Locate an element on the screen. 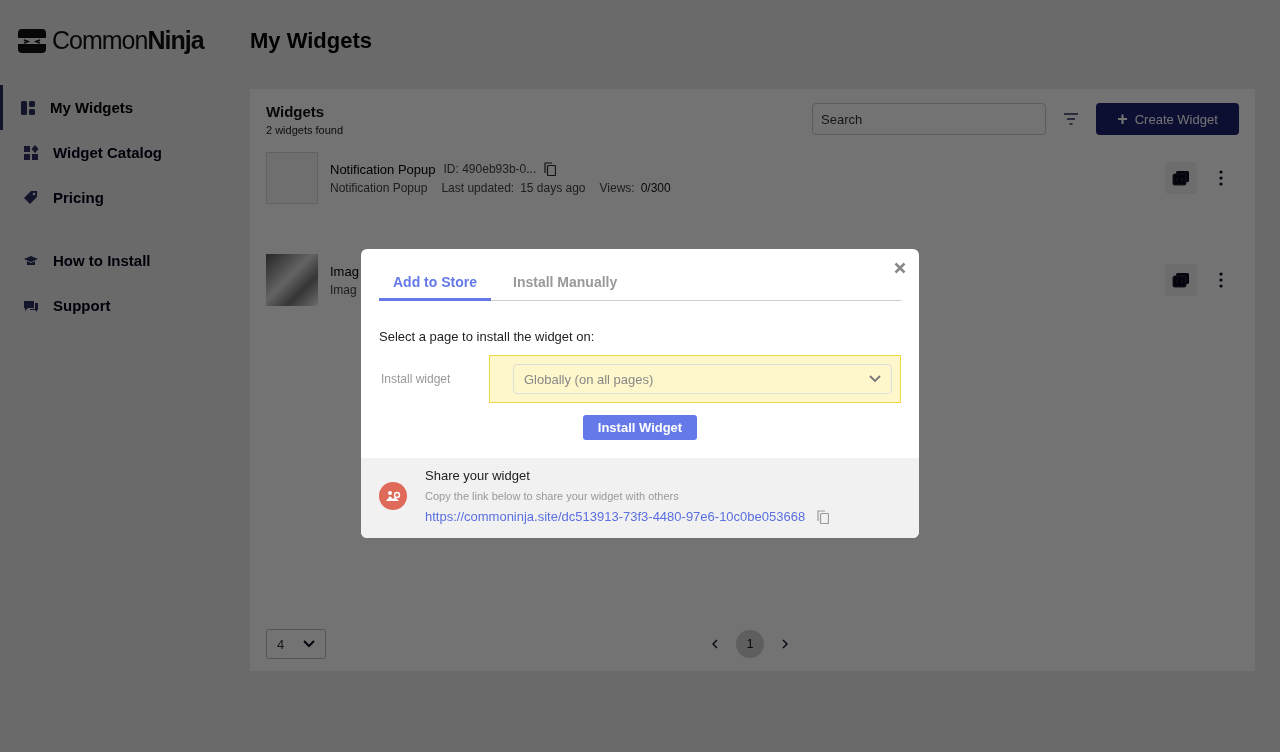  install-widget-button: Install Widget is located at coordinates (640, 427).